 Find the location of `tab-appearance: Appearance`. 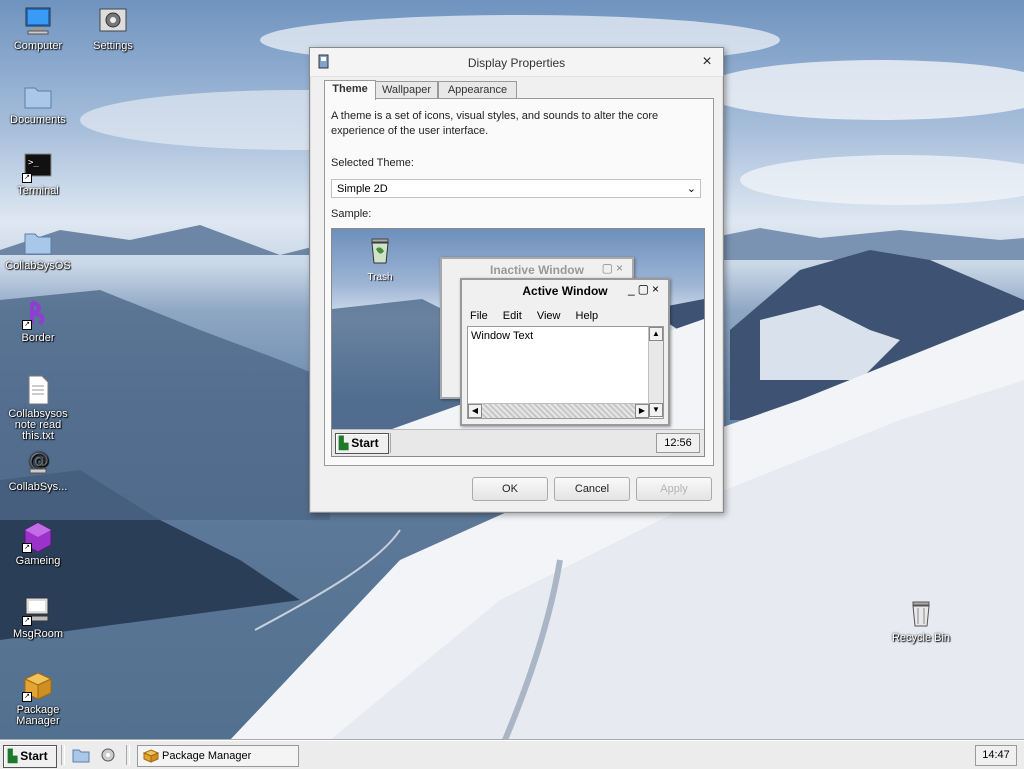

tab-appearance: Appearance is located at coordinates (477, 90).